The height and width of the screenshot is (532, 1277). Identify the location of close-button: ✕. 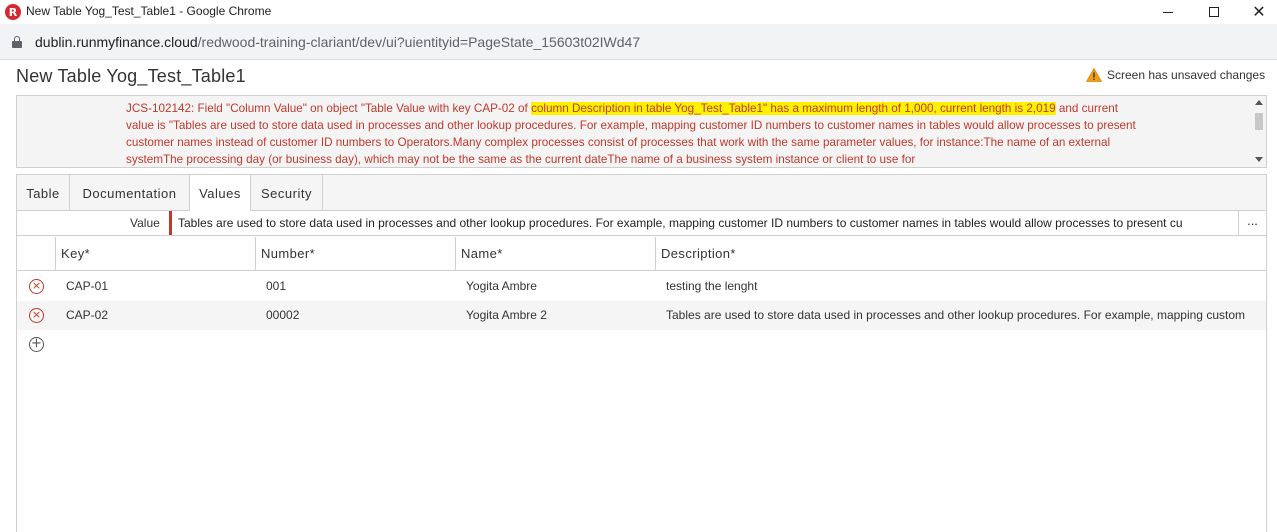
(1256, 12).